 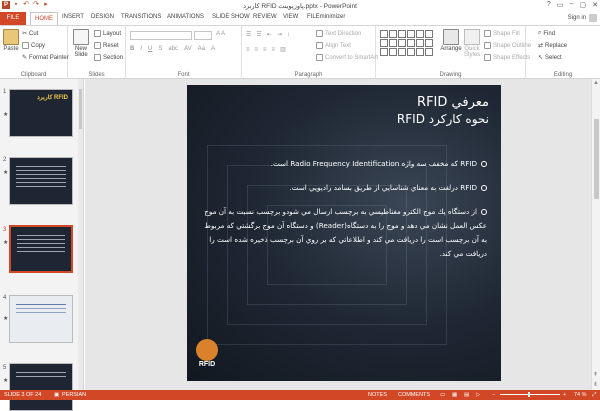 I want to click on tab-home: HOME, so click(x=44, y=18).